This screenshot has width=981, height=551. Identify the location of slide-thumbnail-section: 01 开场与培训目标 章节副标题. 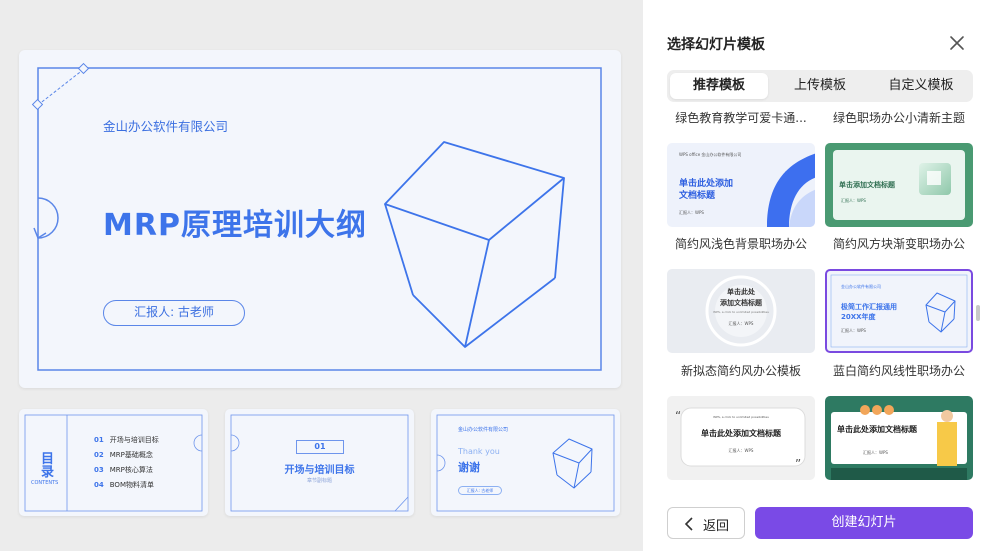
(319, 462).